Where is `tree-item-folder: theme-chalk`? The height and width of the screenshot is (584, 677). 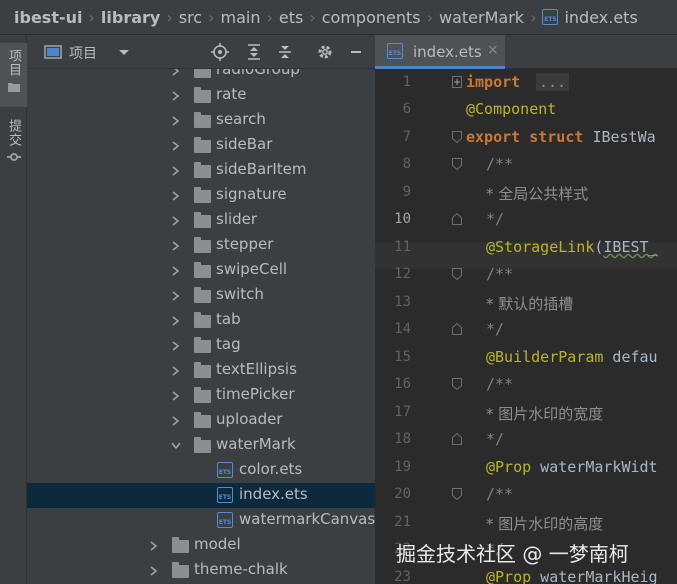
tree-item-folder: theme-chalk is located at coordinates (201, 570).